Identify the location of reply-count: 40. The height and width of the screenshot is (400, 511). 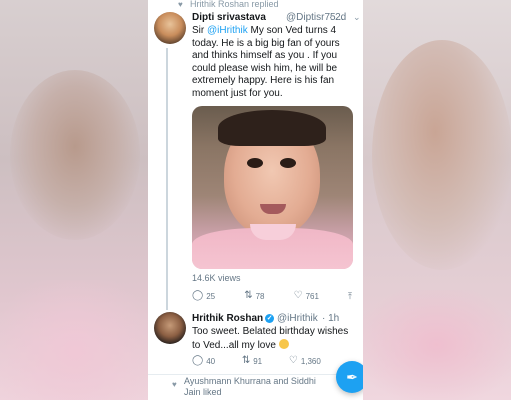
(211, 361).